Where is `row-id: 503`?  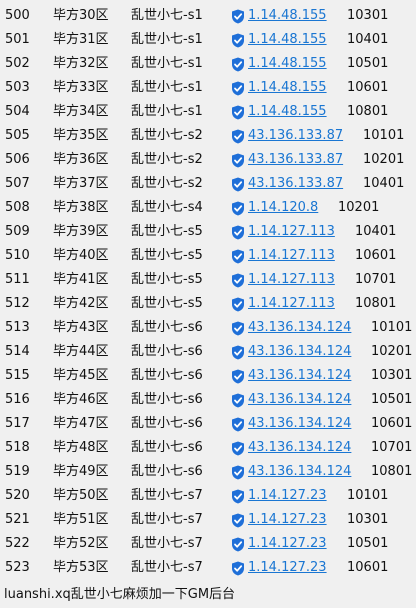 row-id: 503 is located at coordinates (17, 87).